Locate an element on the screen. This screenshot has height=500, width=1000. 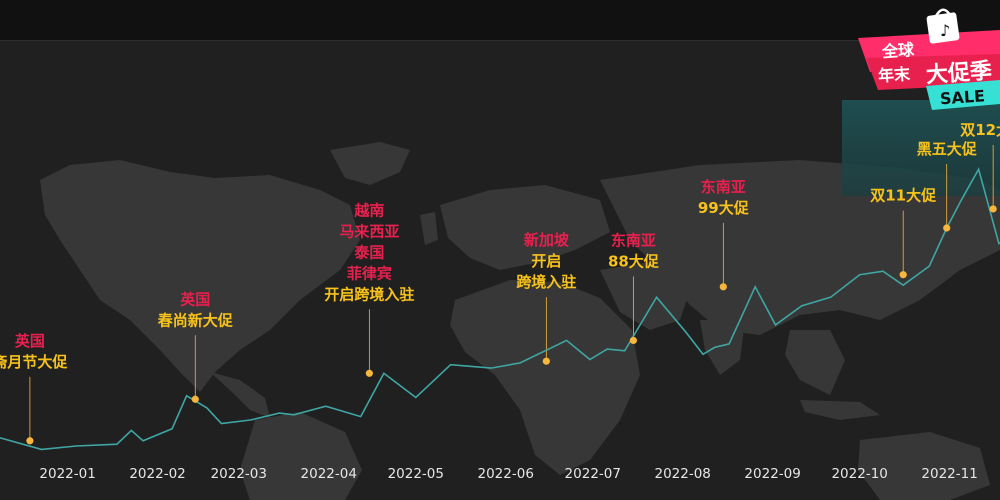
badge-line2b: 大促季 is located at coordinates (959, 74).